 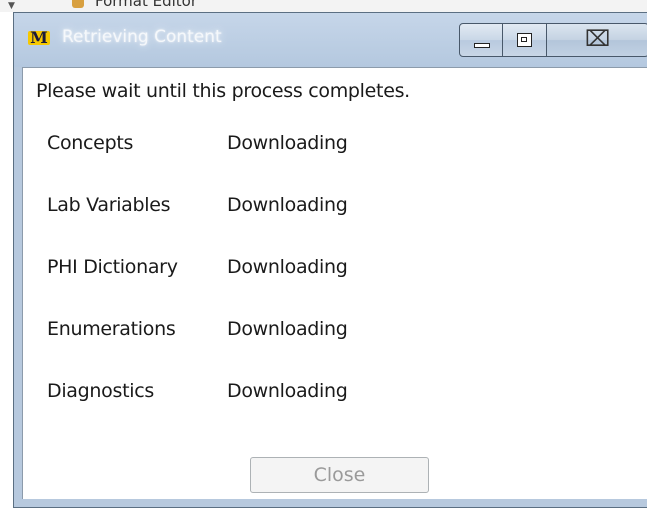 What do you see at coordinates (78, 4) in the screenshot?
I see `folder-icon` at bounding box center [78, 4].